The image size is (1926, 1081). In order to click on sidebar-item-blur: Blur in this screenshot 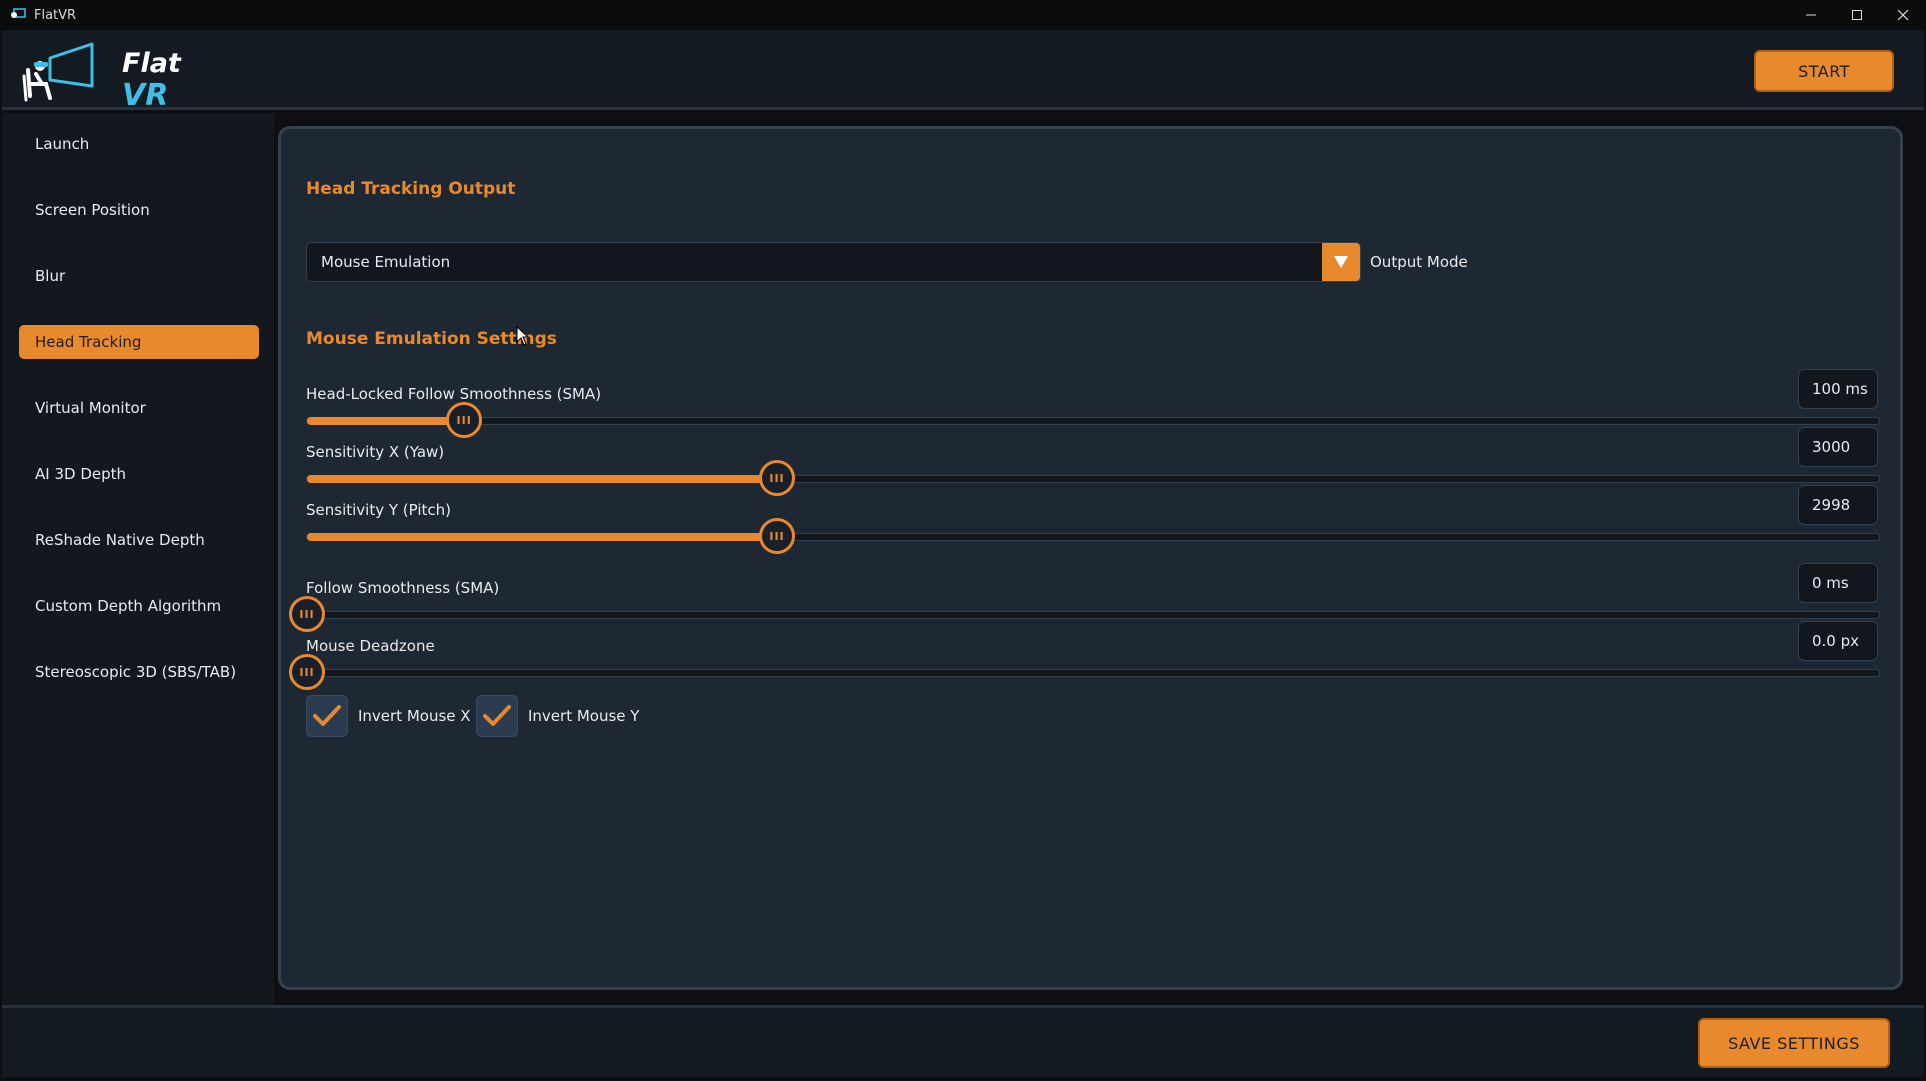, I will do `click(139, 276)`.